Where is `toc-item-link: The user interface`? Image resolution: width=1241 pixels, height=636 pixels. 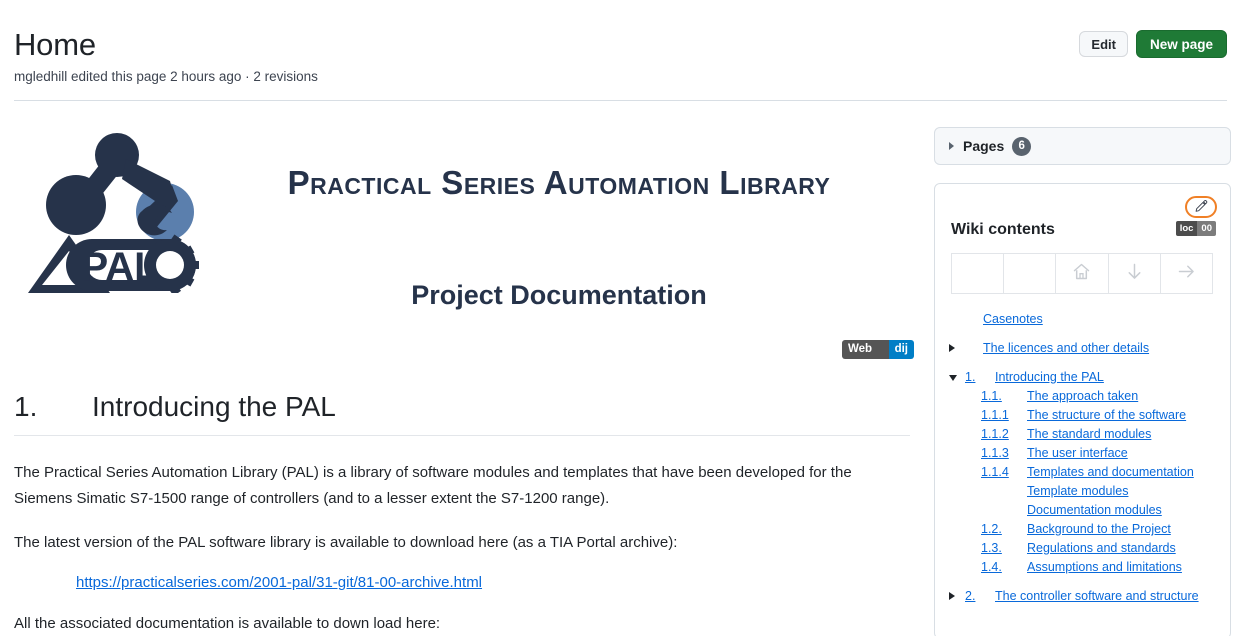 toc-item-link: The user interface is located at coordinates (1077, 453).